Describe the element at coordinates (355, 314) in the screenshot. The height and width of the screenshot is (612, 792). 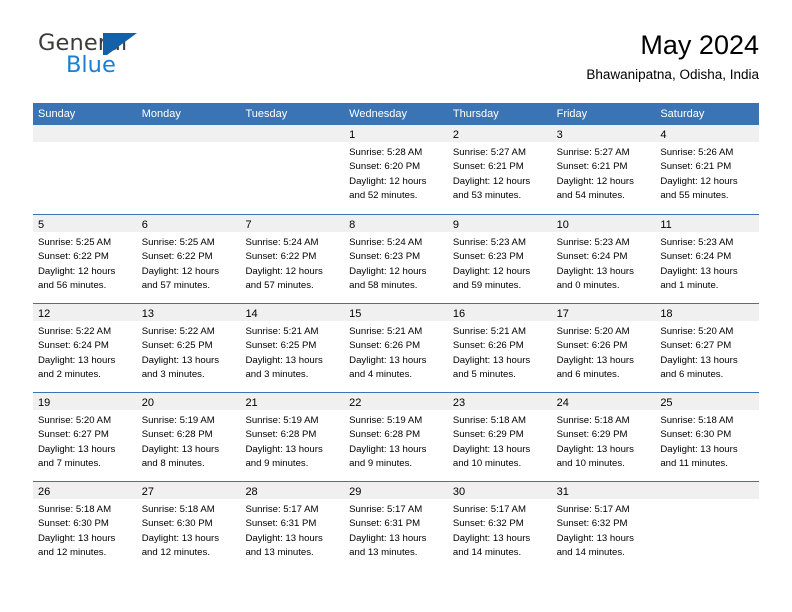
I see `day-number: 15` at that location.